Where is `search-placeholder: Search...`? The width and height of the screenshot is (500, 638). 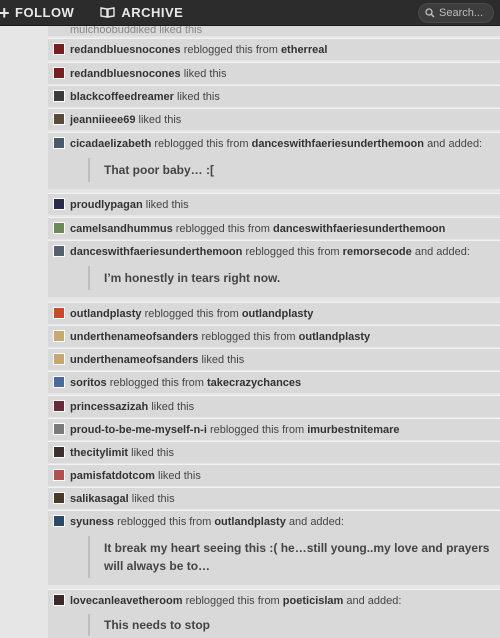
search-placeholder: Search... is located at coordinates (461, 13).